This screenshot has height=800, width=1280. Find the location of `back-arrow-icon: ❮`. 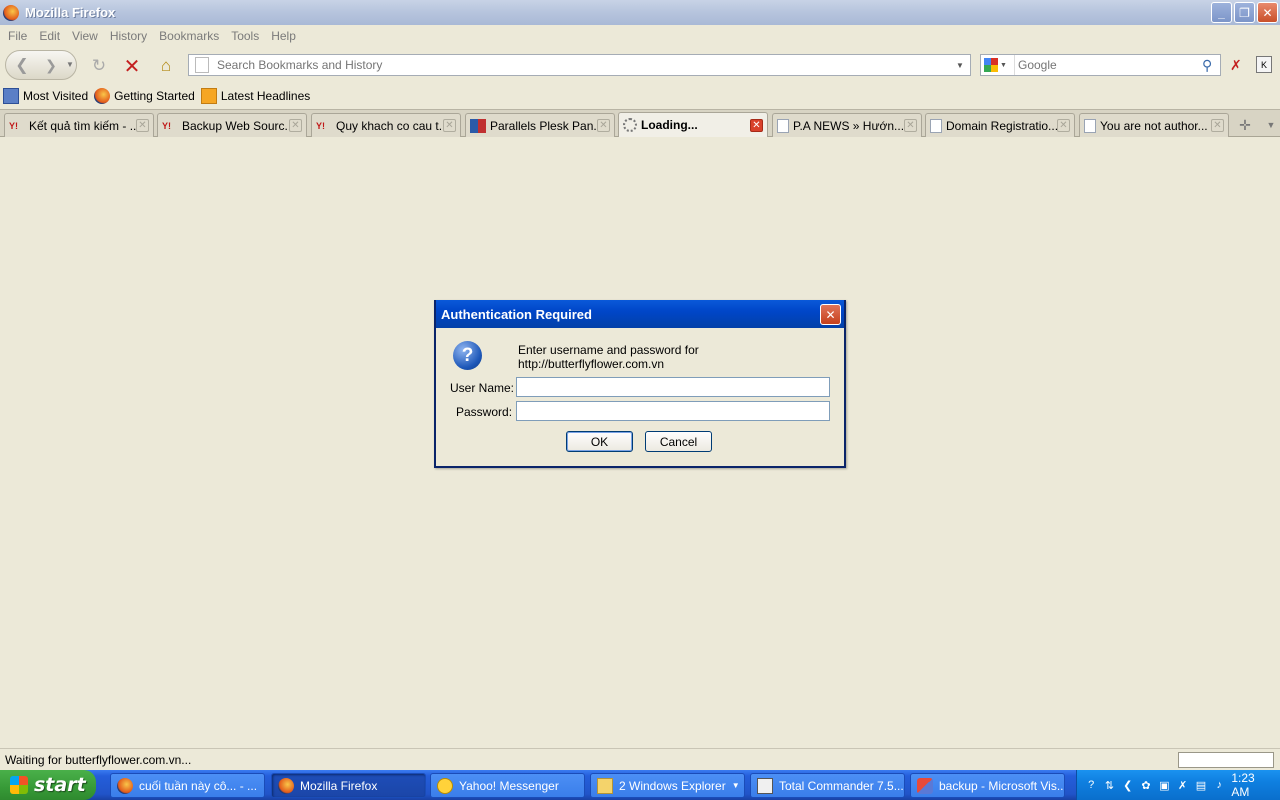

back-arrow-icon: ❮ is located at coordinates (22, 65).